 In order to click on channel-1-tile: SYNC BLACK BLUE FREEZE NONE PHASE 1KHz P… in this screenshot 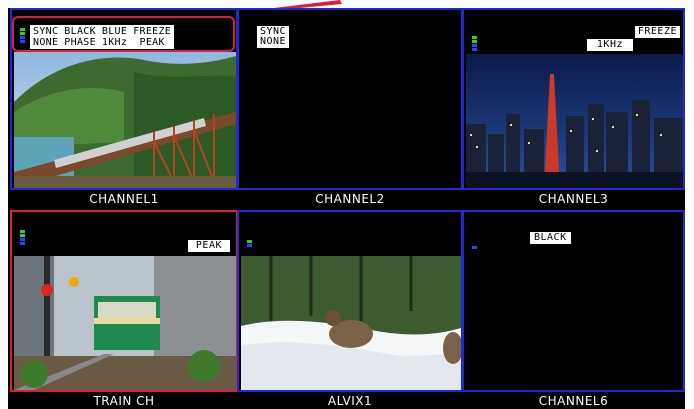, I will do `click(124, 99)`.